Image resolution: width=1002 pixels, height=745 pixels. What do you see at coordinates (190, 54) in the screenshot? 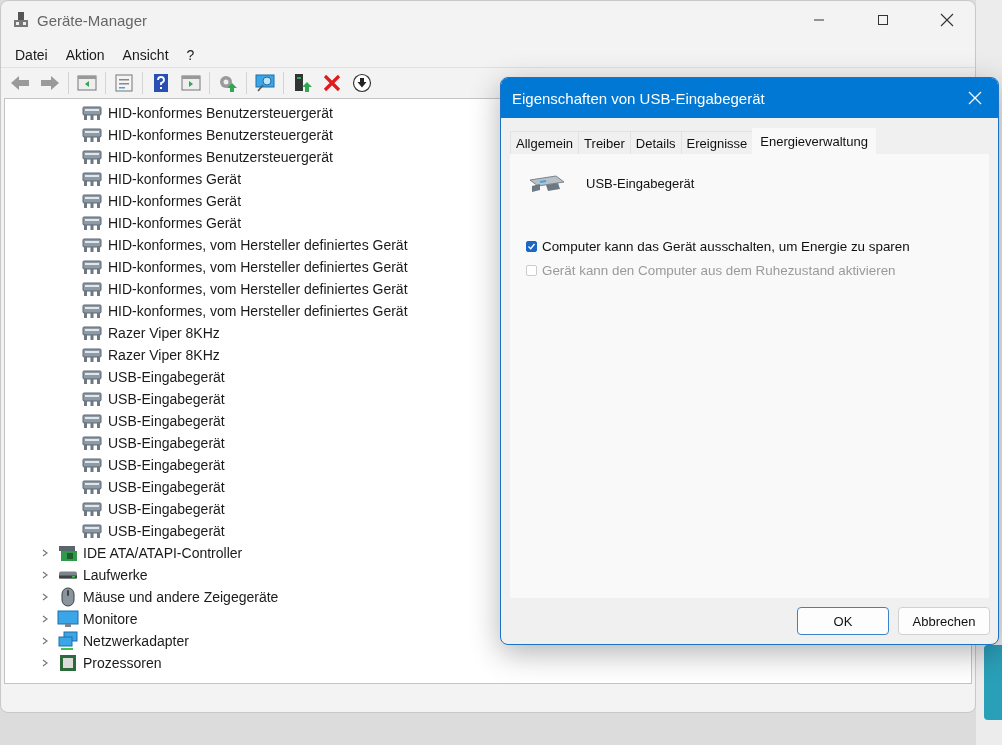
I see `menu-item: ?` at bounding box center [190, 54].